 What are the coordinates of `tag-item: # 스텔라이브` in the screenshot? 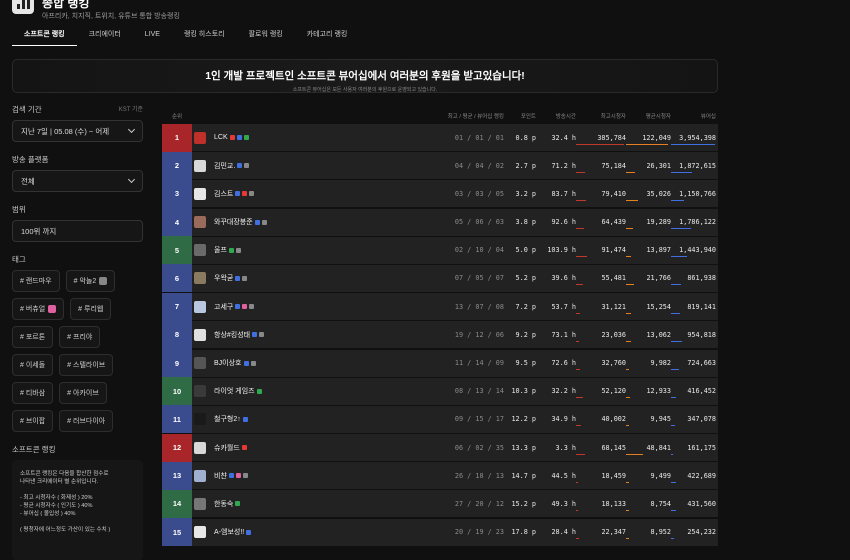 It's located at (86, 365).